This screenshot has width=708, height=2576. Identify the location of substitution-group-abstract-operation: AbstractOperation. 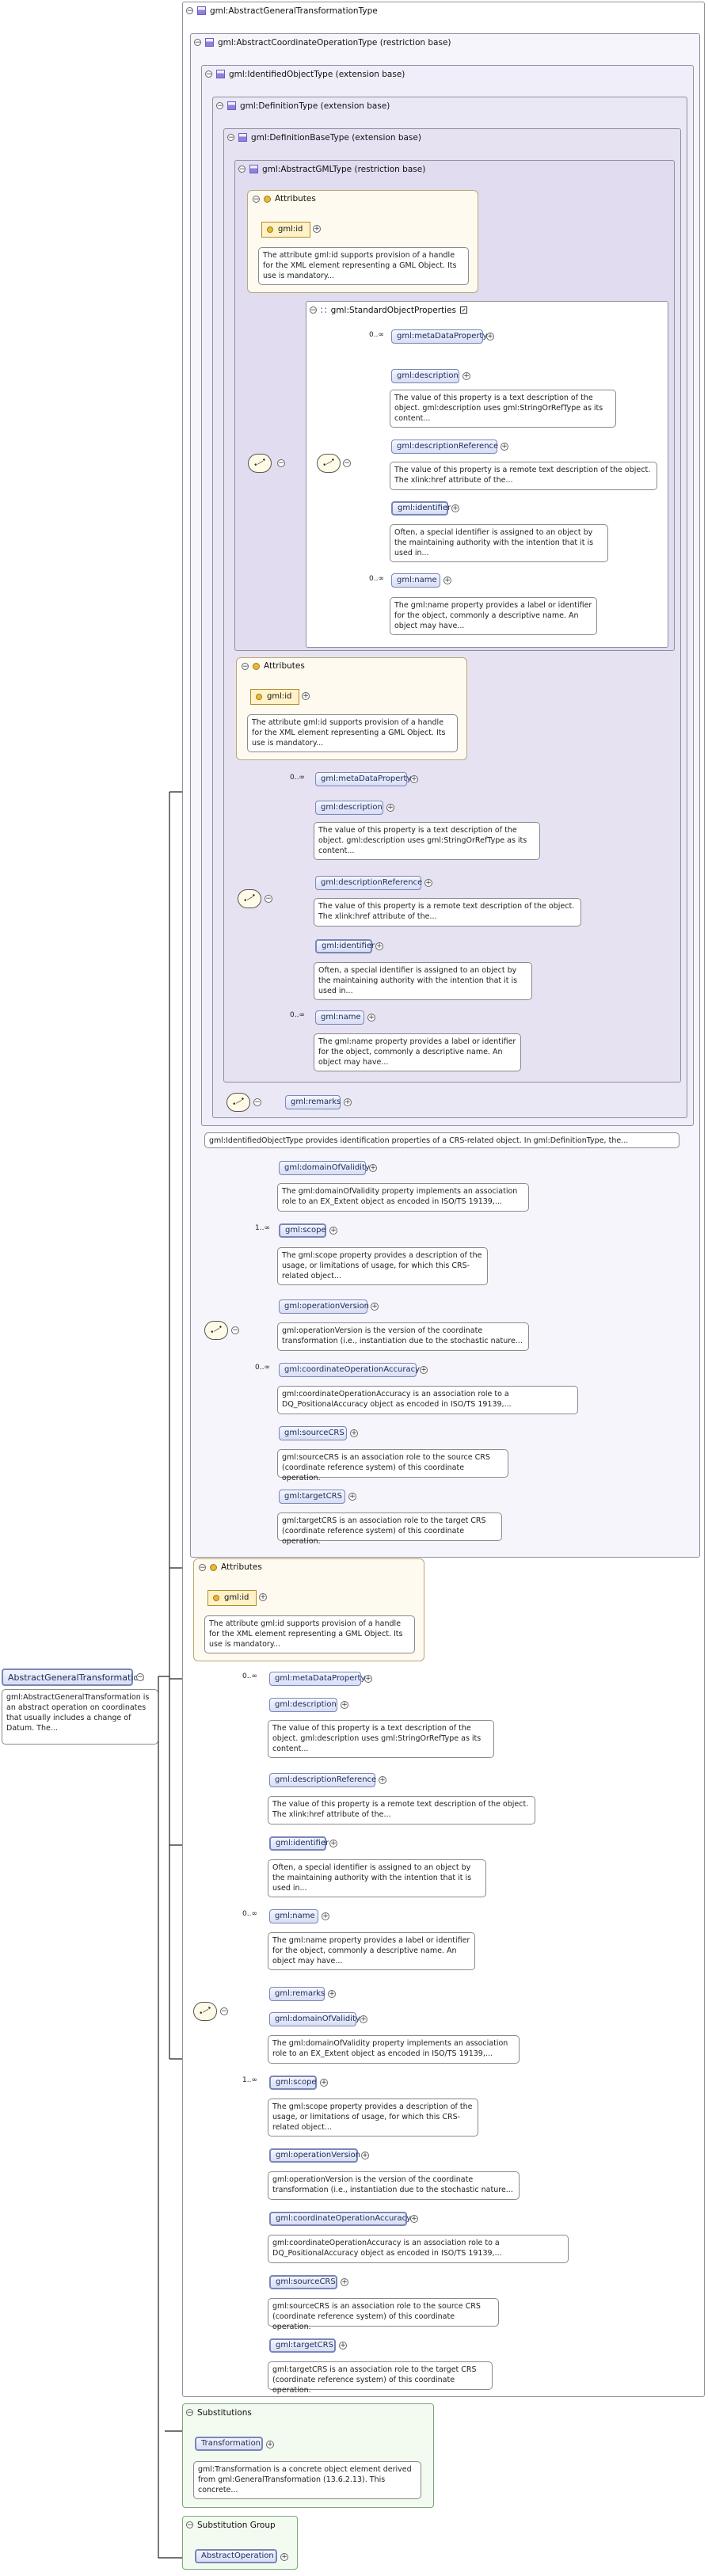
(236, 2556).